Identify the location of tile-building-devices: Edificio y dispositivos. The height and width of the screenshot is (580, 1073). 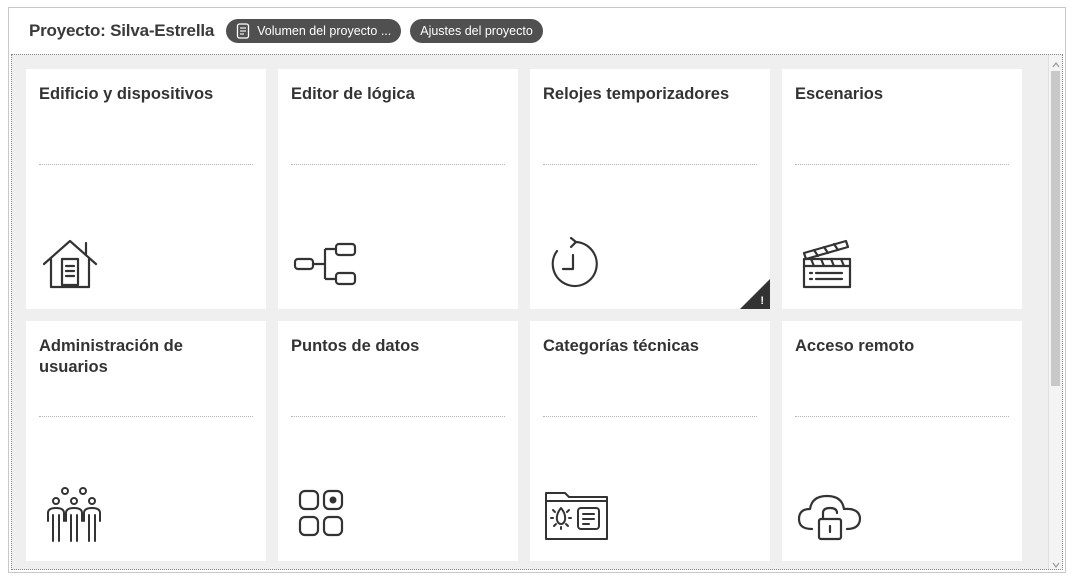
(146, 189).